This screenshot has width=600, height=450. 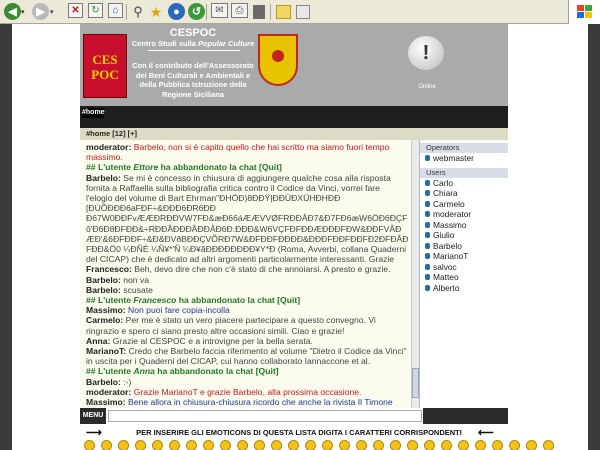 I want to click on message-nick: Barbelo:, so click(x=103, y=279).